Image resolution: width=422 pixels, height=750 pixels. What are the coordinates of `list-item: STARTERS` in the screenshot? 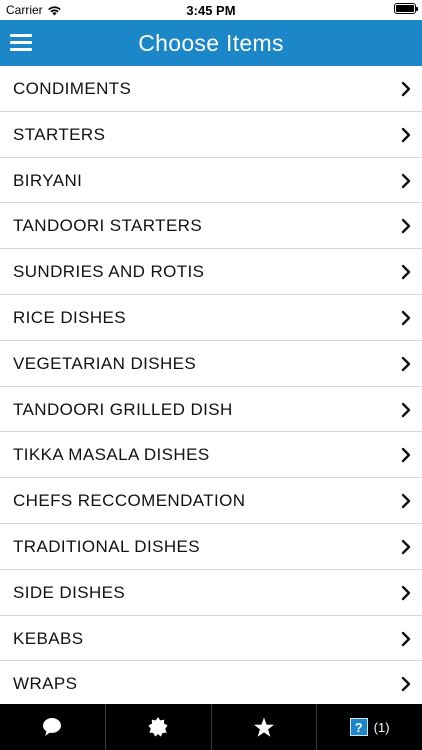 It's located at (211, 134).